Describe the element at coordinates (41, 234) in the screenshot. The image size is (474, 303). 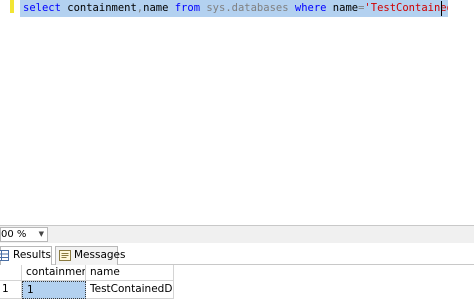
I see `chevron-down-icon: ▼` at that location.